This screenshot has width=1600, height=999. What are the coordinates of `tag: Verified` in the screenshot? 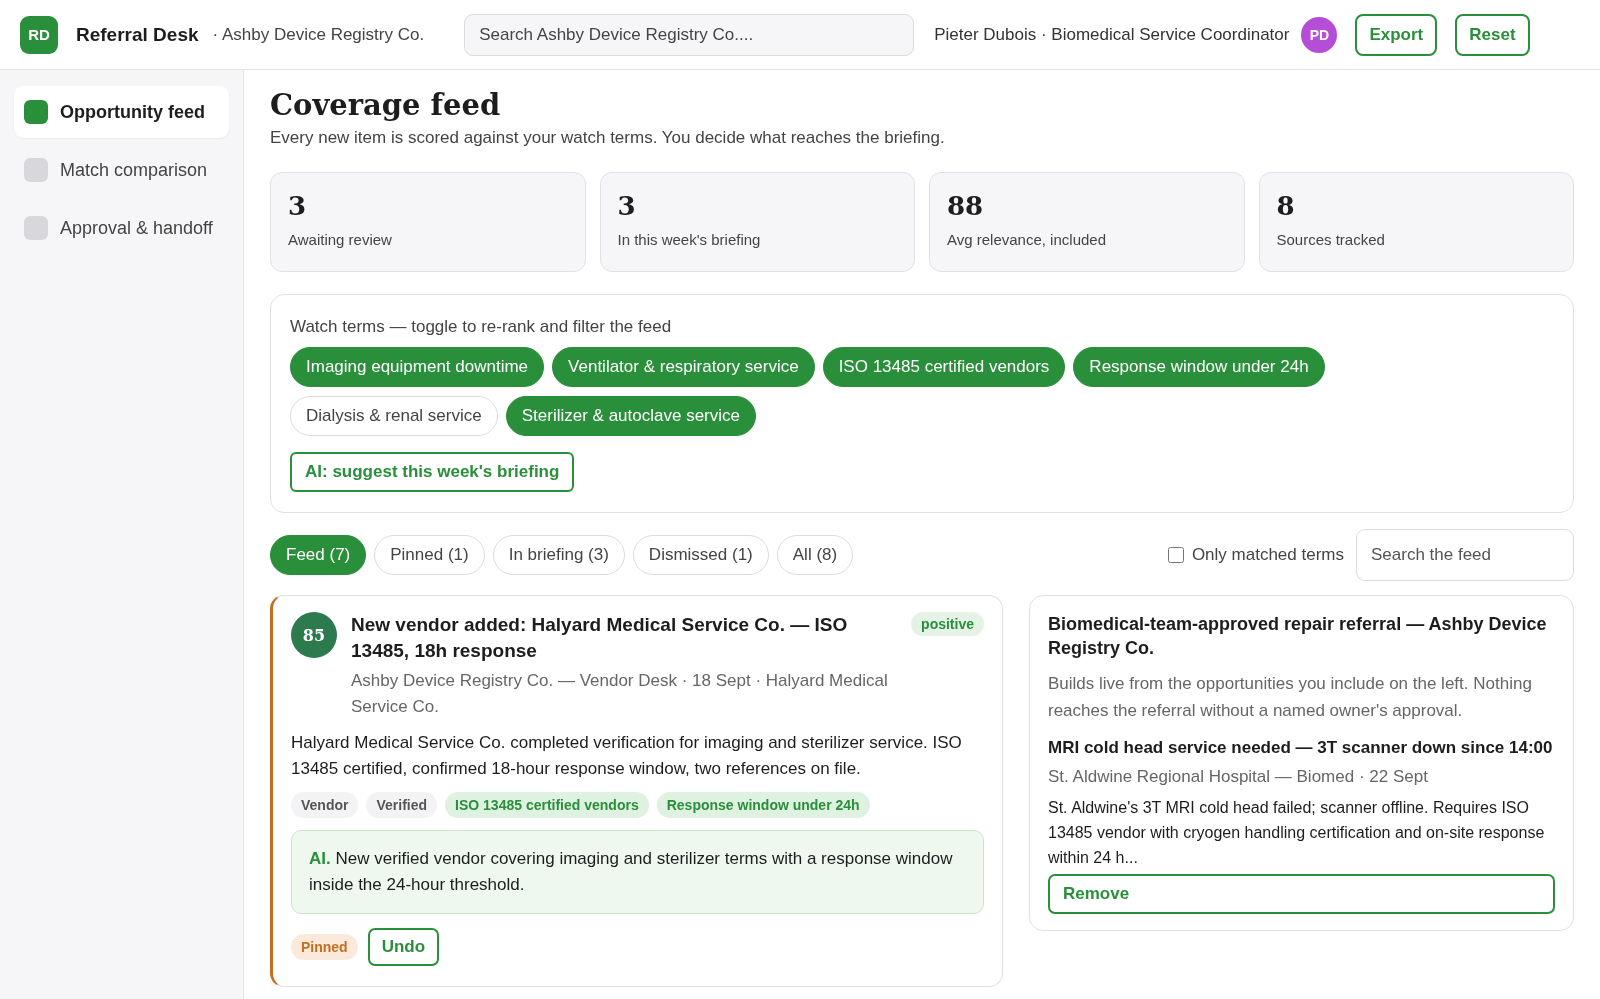 It's located at (402, 805).